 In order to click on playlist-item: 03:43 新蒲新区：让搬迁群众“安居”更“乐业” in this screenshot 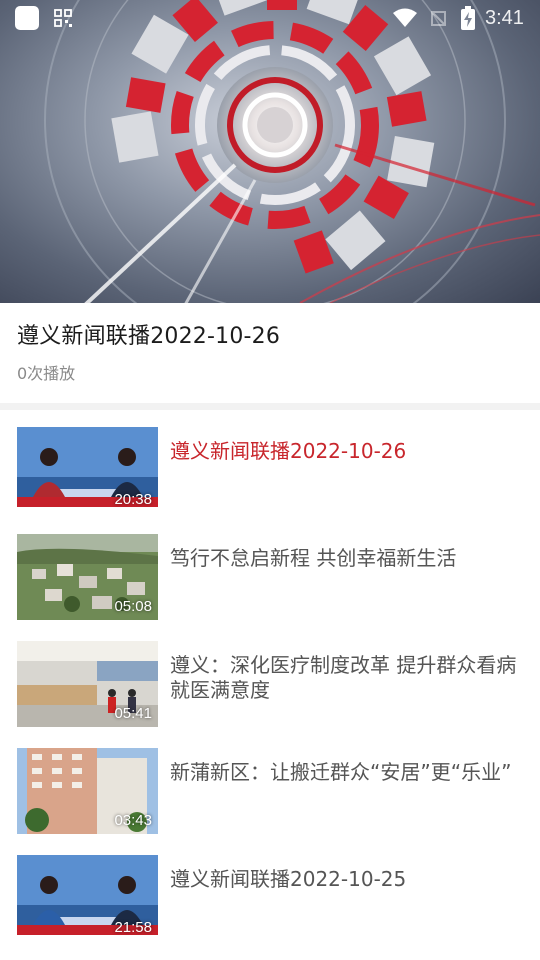, I will do `click(270, 794)`.